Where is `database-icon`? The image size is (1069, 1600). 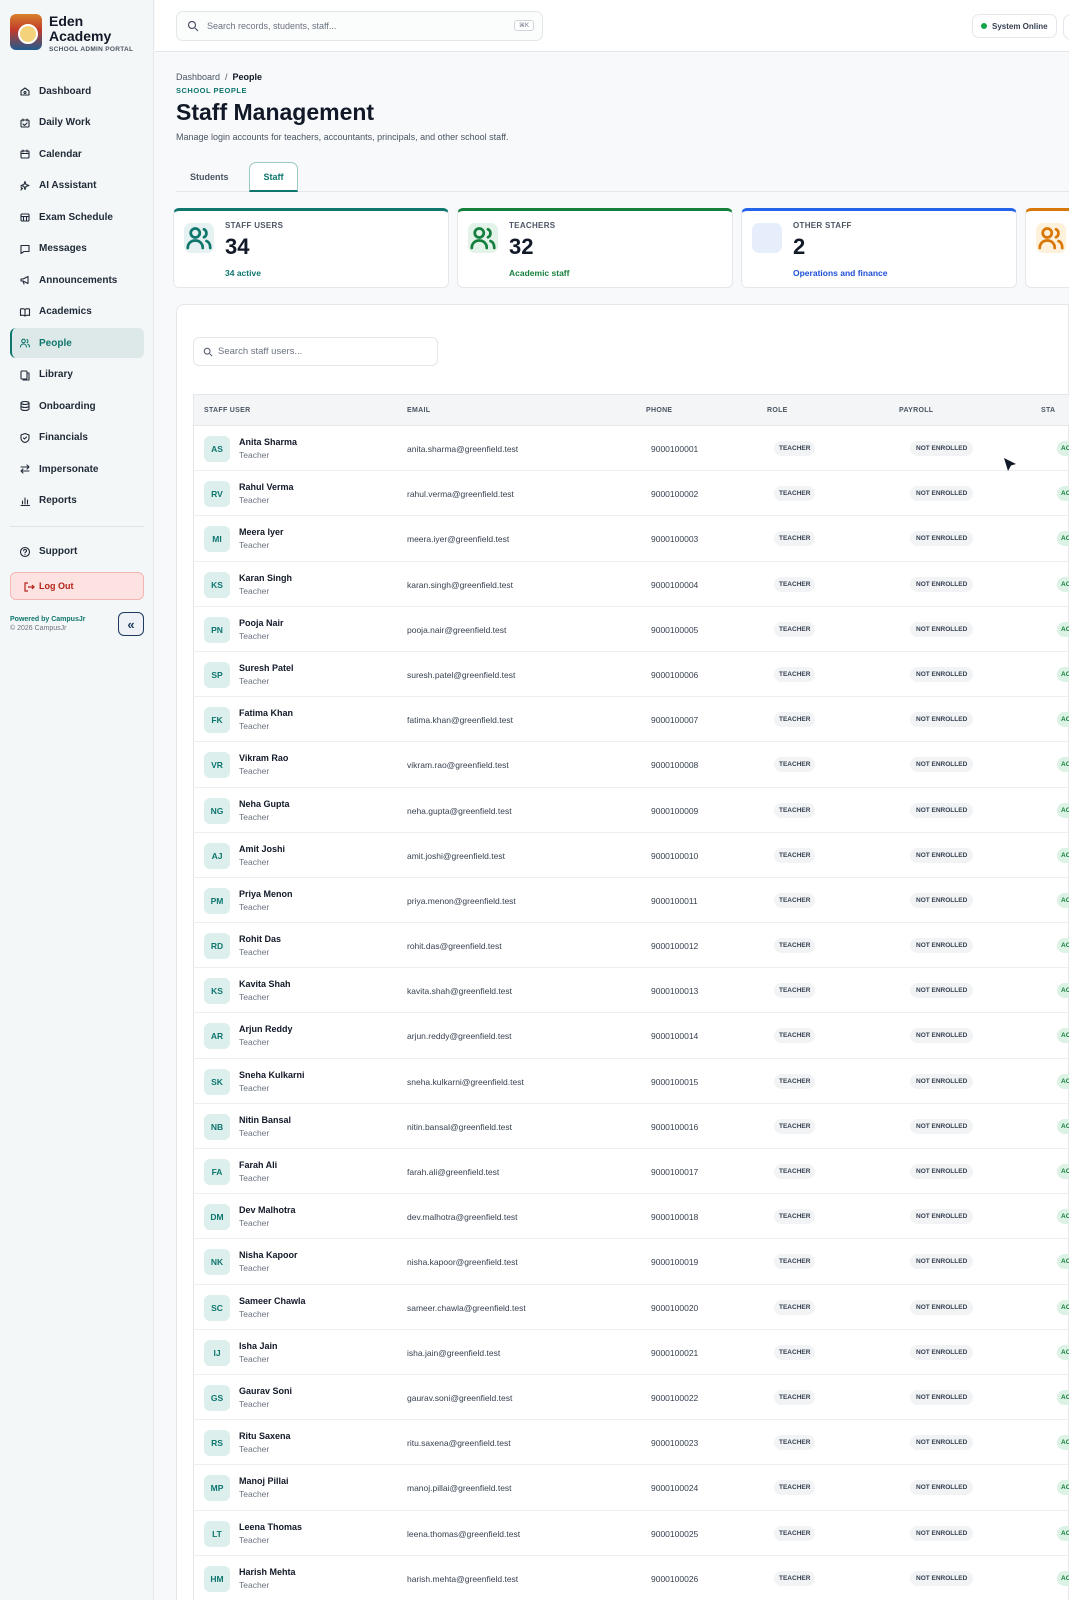 database-icon is located at coordinates (25, 406).